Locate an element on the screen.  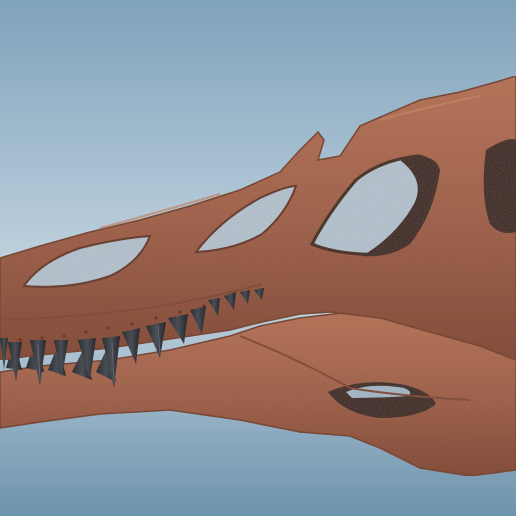
orbit is located at coordinates (499, 186).